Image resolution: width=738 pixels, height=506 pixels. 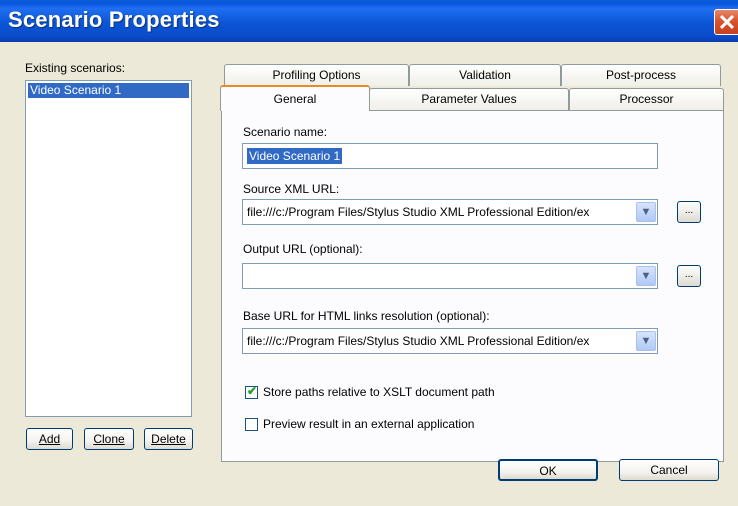 What do you see at coordinates (316, 75) in the screenshot?
I see `tab-profiling-options: Profiling Options` at bounding box center [316, 75].